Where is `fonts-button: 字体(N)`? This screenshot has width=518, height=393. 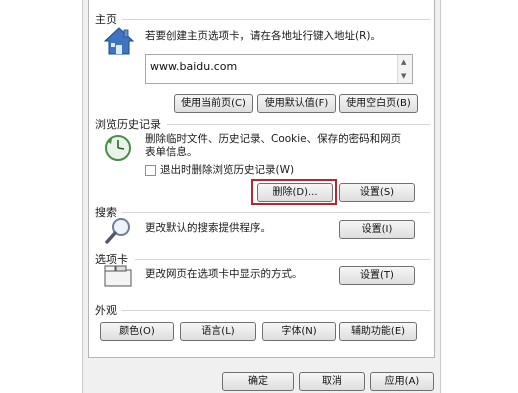
fonts-button: 字体(N) is located at coordinates (299, 331).